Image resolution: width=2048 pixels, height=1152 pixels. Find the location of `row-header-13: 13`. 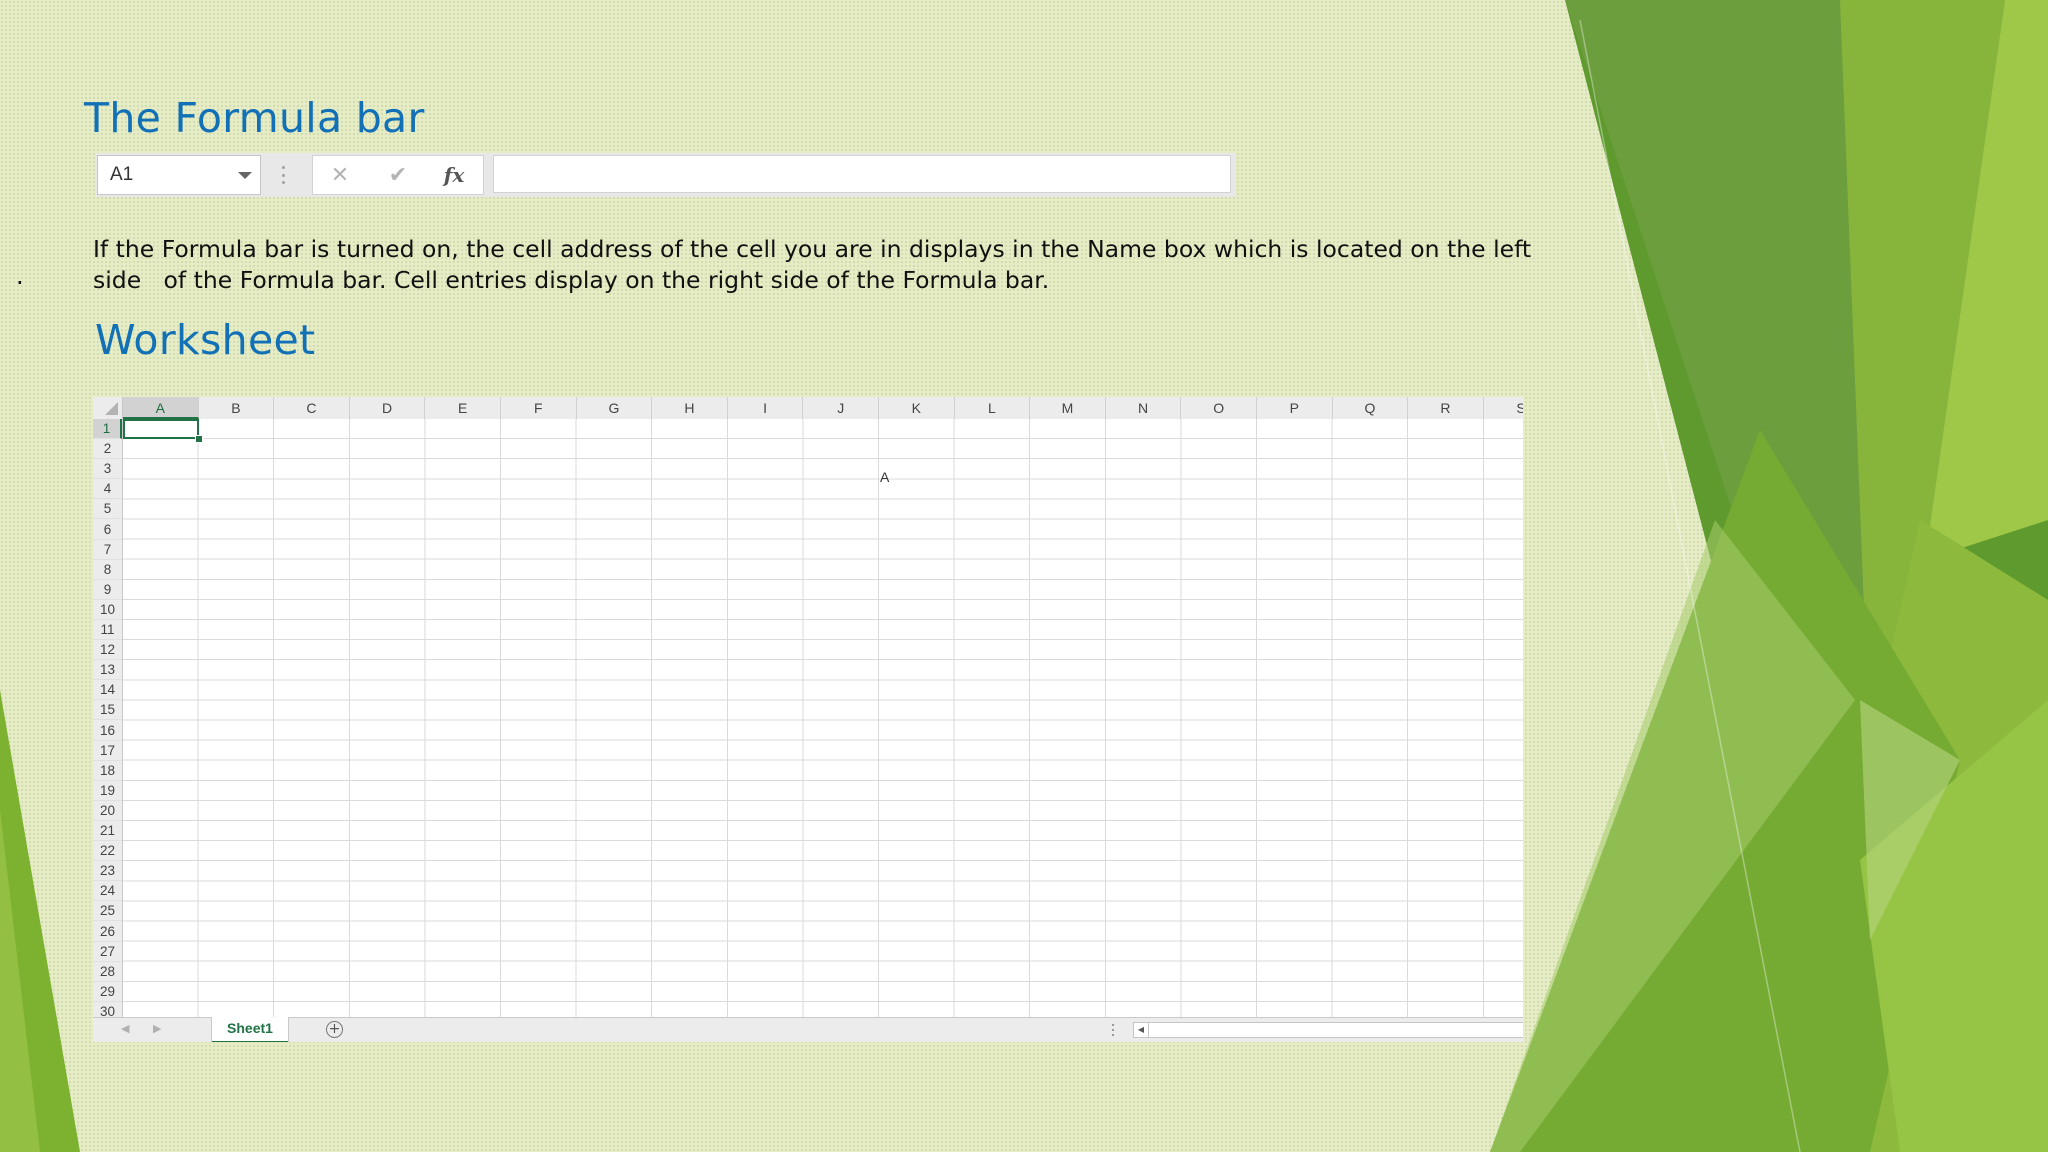

row-header-13: 13 is located at coordinates (107, 670).